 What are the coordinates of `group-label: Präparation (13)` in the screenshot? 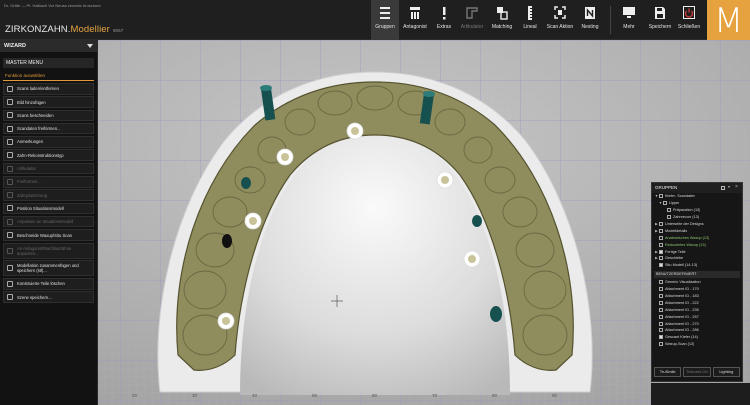 It's located at (687, 210).